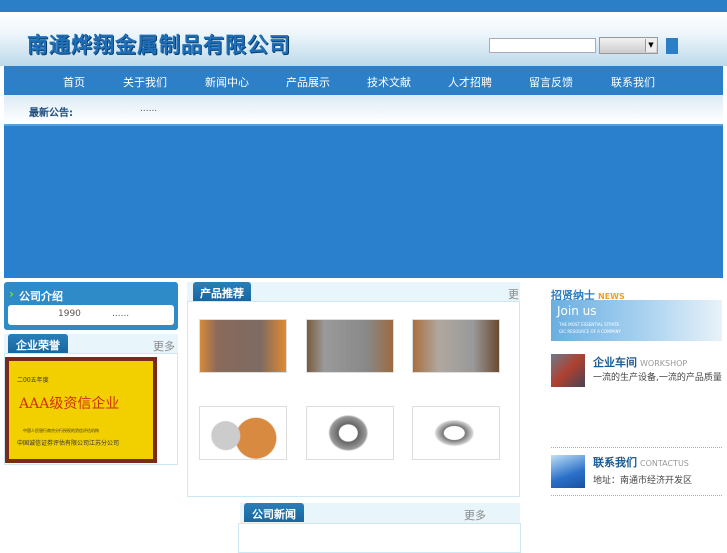 Image resolution: width=727 pixels, height=553 pixels. Describe the element at coordinates (11, 294) in the screenshot. I see `arrow-icon: ›` at that location.